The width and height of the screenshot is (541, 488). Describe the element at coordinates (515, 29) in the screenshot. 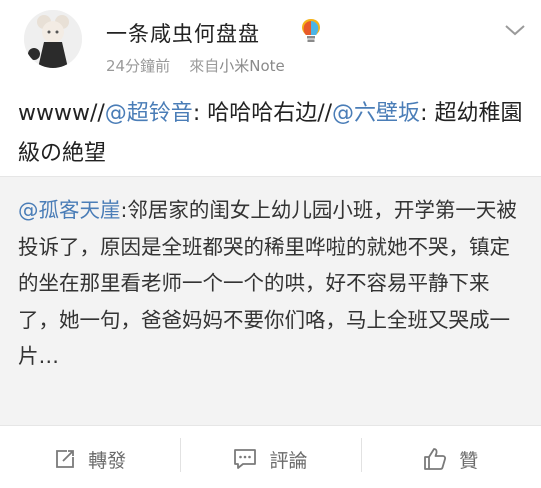

I see `chevron-down-icon` at that location.